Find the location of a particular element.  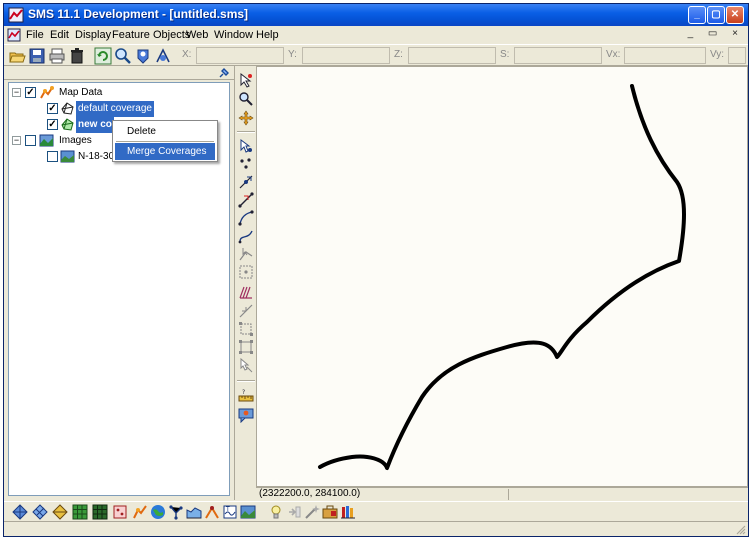

image-module-icon is located at coordinates (248, 512).